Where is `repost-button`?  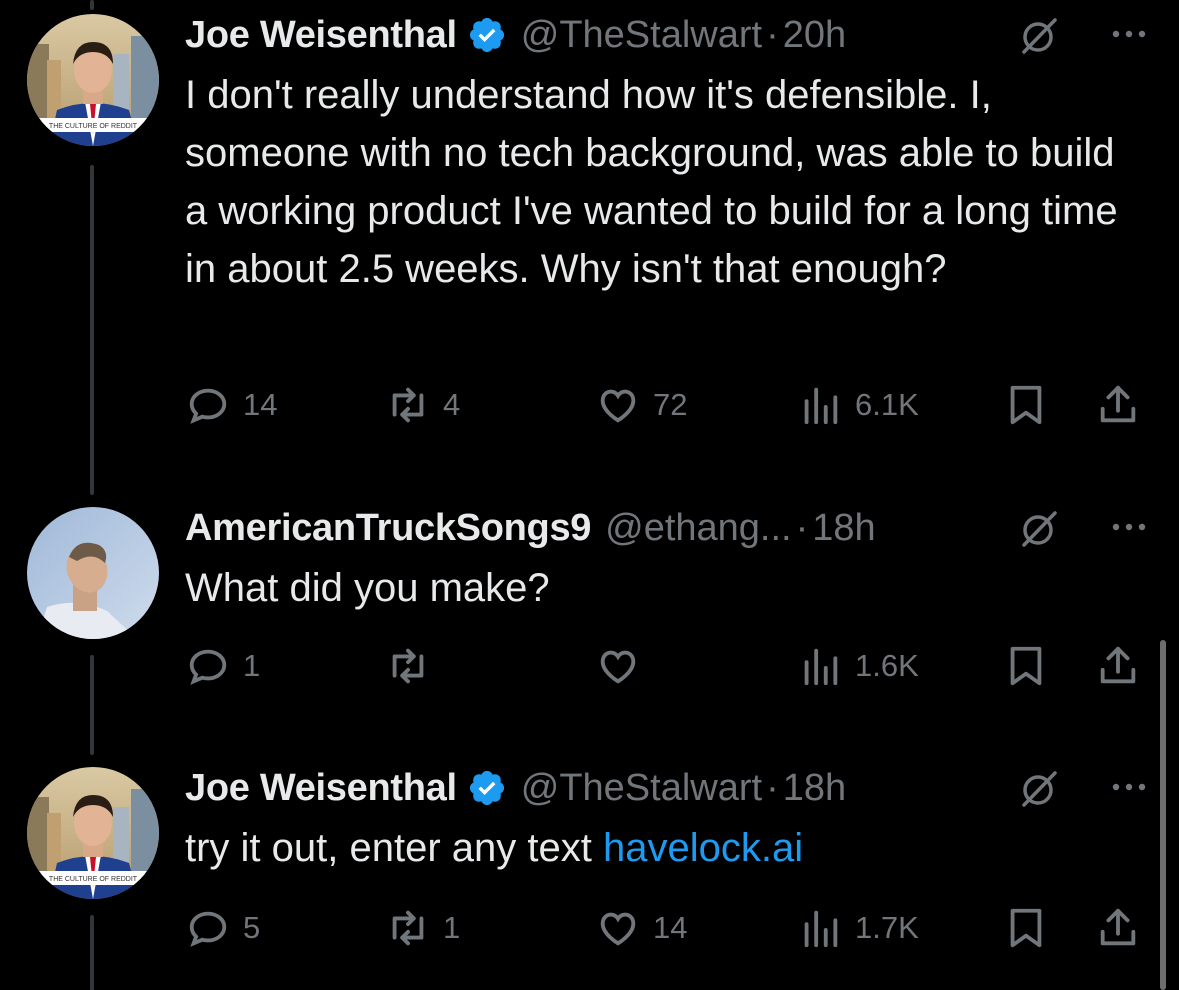 repost-button is located at coordinates (414, 666).